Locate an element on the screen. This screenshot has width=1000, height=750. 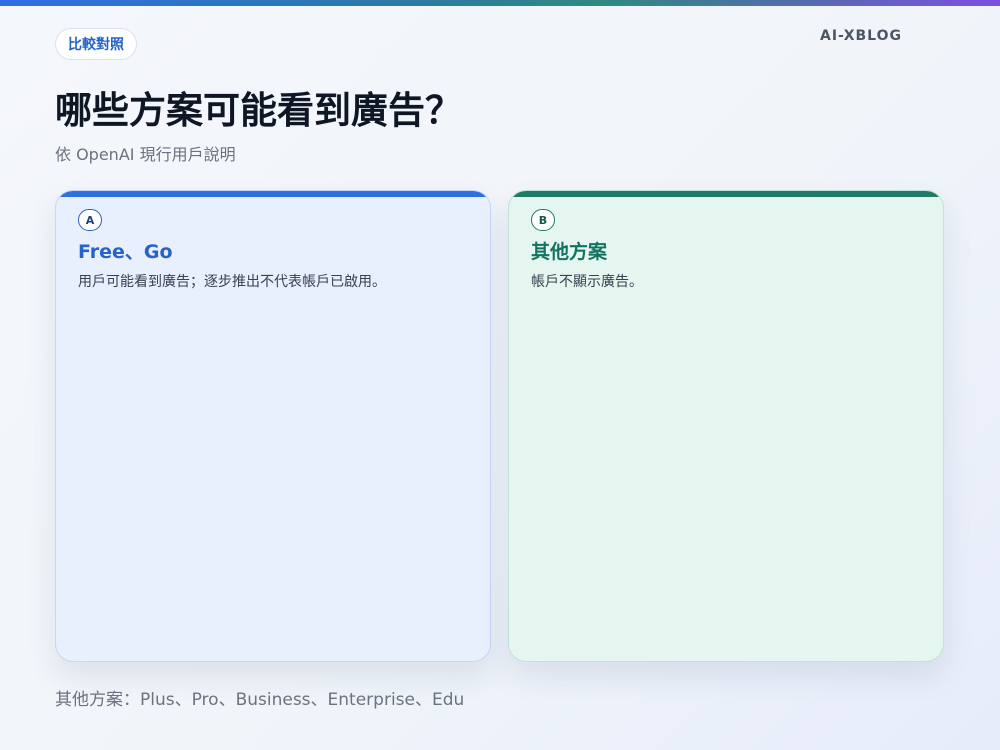
card-a-letter-badge: A is located at coordinates (90, 220).